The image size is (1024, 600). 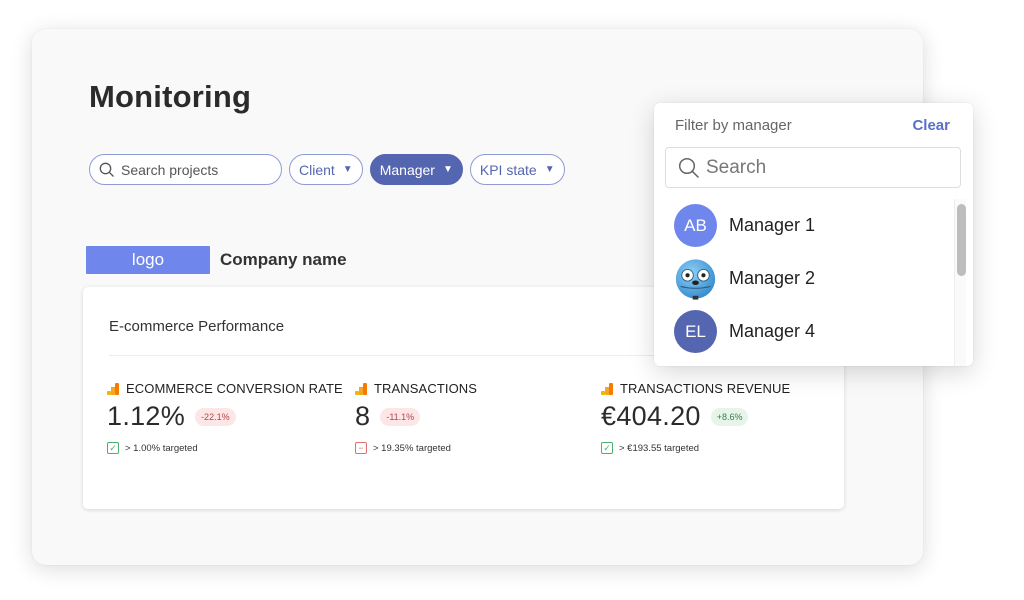 I want to click on delta-badge: +8.6%, so click(x=729, y=416).